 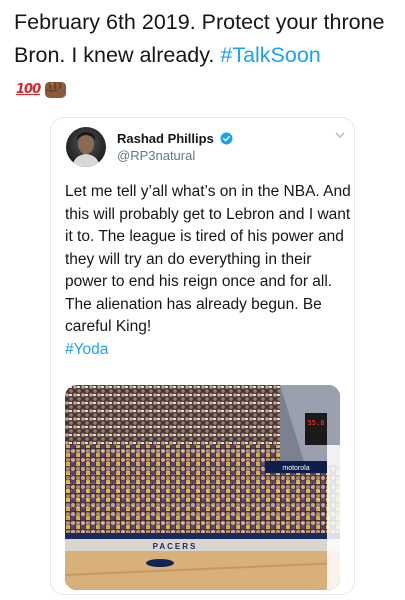 What do you see at coordinates (226, 138) in the screenshot?
I see `verified-badge-icon` at bounding box center [226, 138].